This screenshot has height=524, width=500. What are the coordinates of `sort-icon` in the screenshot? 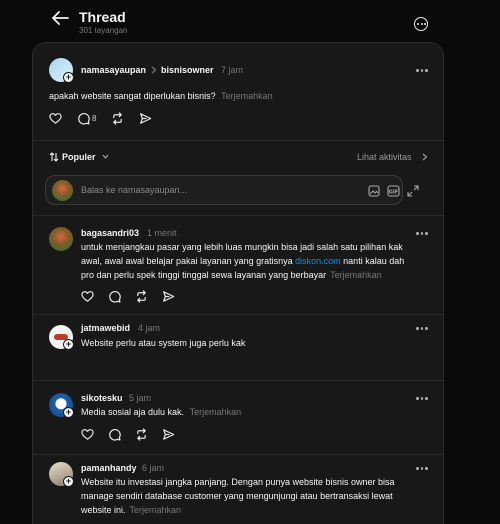 It's located at (54, 157).